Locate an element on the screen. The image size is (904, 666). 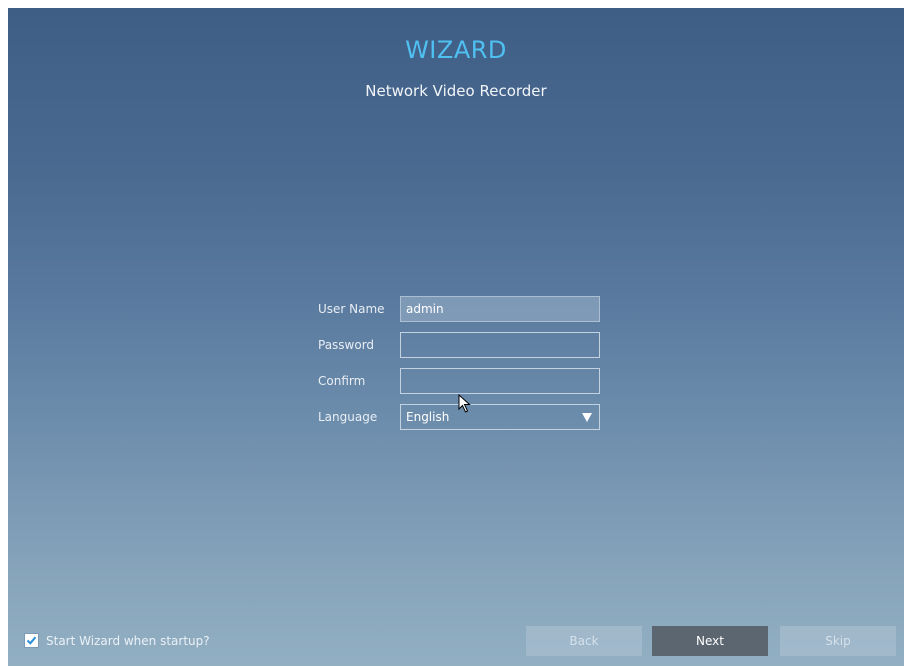
password-row: Password is located at coordinates (457, 345).